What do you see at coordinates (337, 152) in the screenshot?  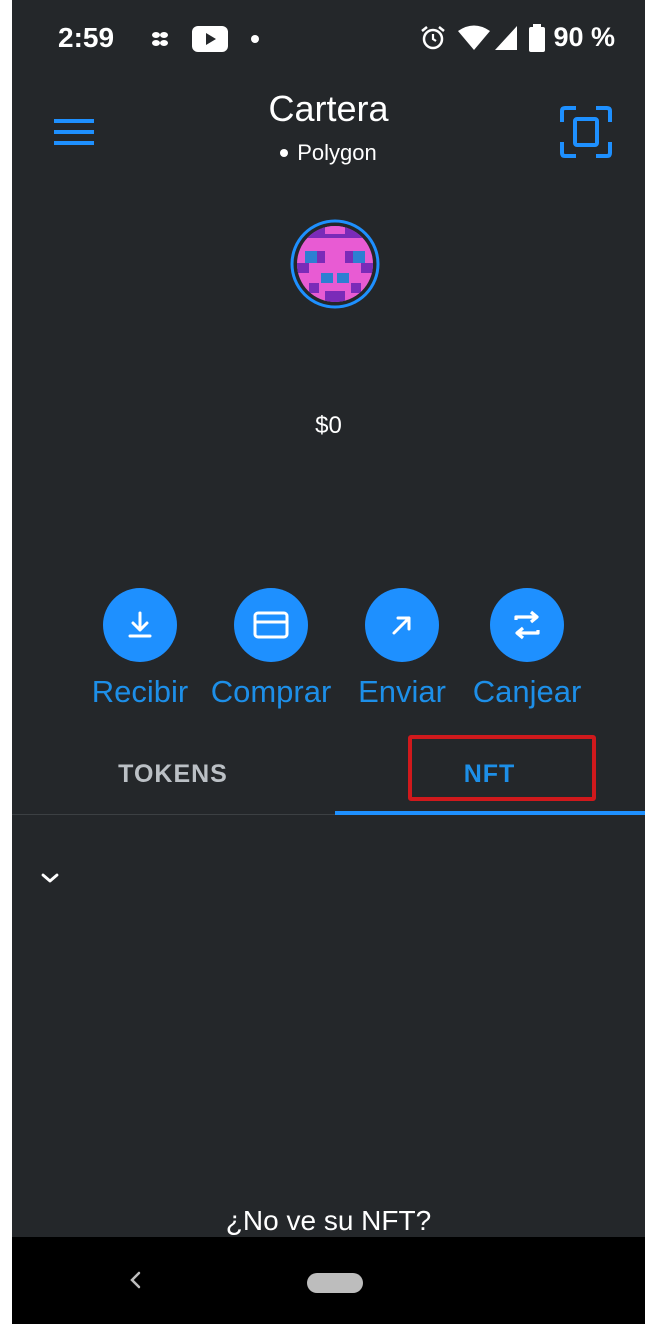 I see `network-name: Polygon` at bounding box center [337, 152].